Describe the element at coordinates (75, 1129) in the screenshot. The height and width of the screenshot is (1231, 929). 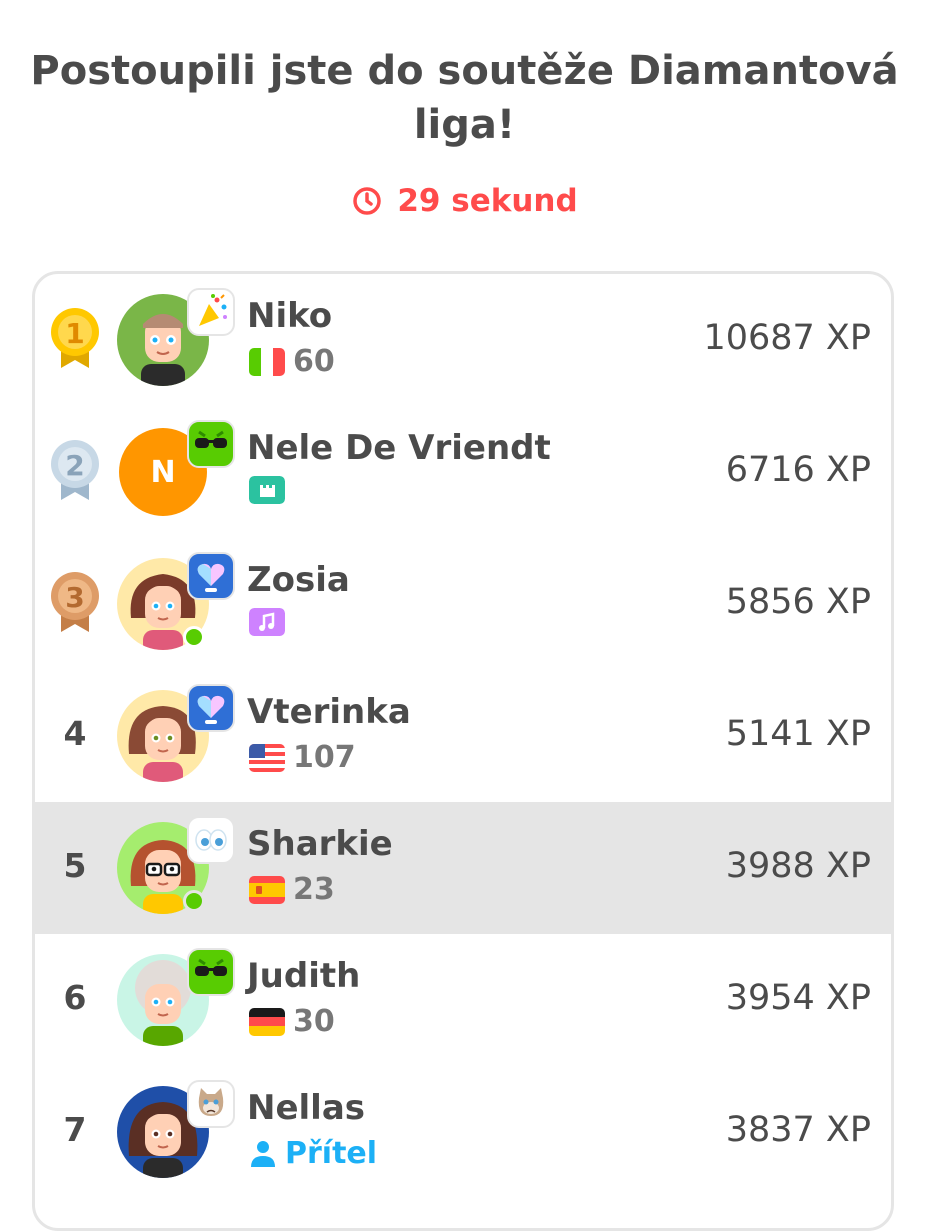
I see `rank-number: 7` at that location.